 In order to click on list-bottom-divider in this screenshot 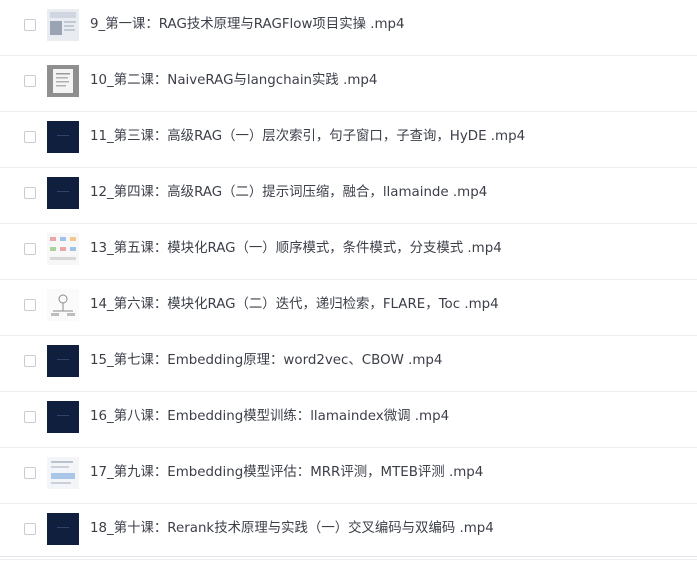, I will do `click(348, 556)`.